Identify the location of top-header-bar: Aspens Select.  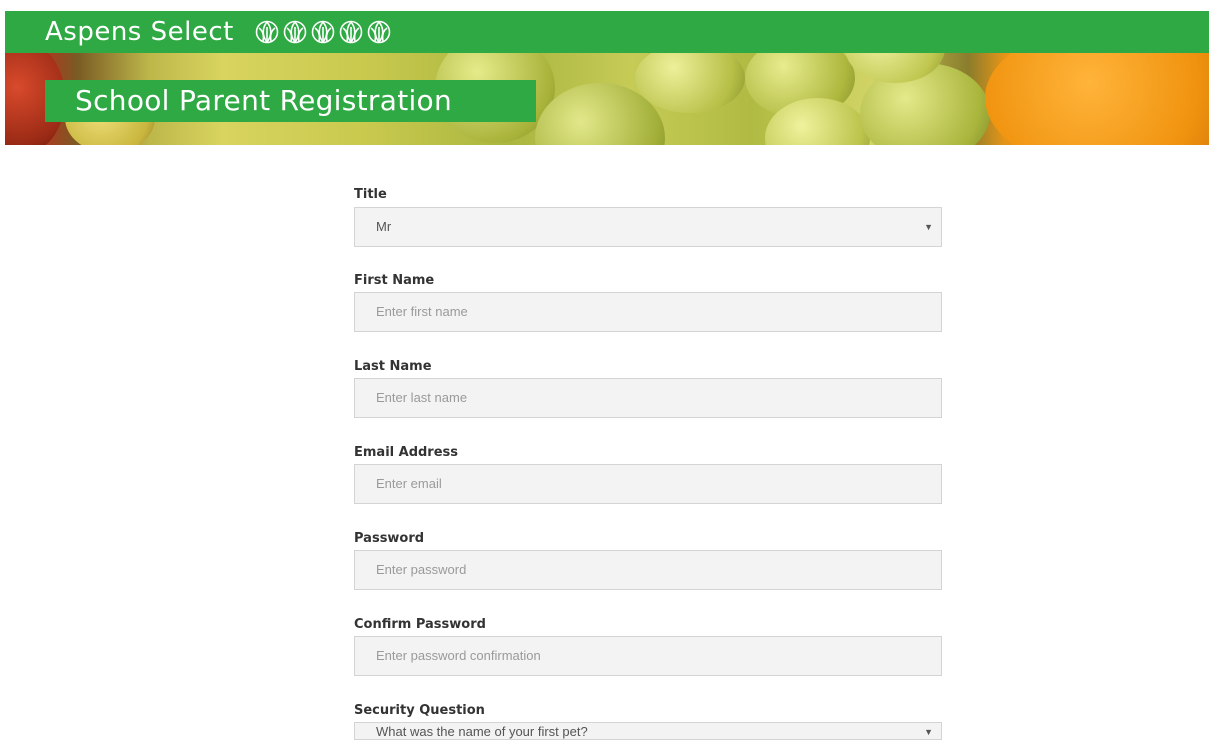
(607, 32).